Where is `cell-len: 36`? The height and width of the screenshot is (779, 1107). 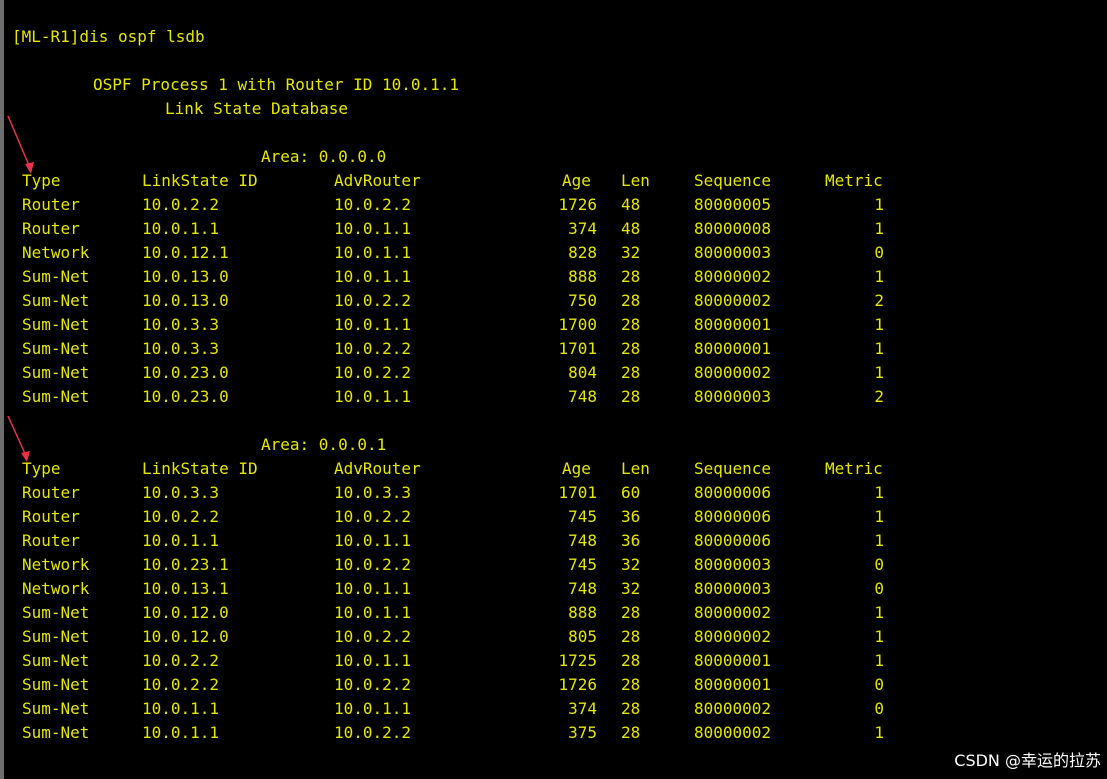 cell-len: 36 is located at coordinates (631, 516).